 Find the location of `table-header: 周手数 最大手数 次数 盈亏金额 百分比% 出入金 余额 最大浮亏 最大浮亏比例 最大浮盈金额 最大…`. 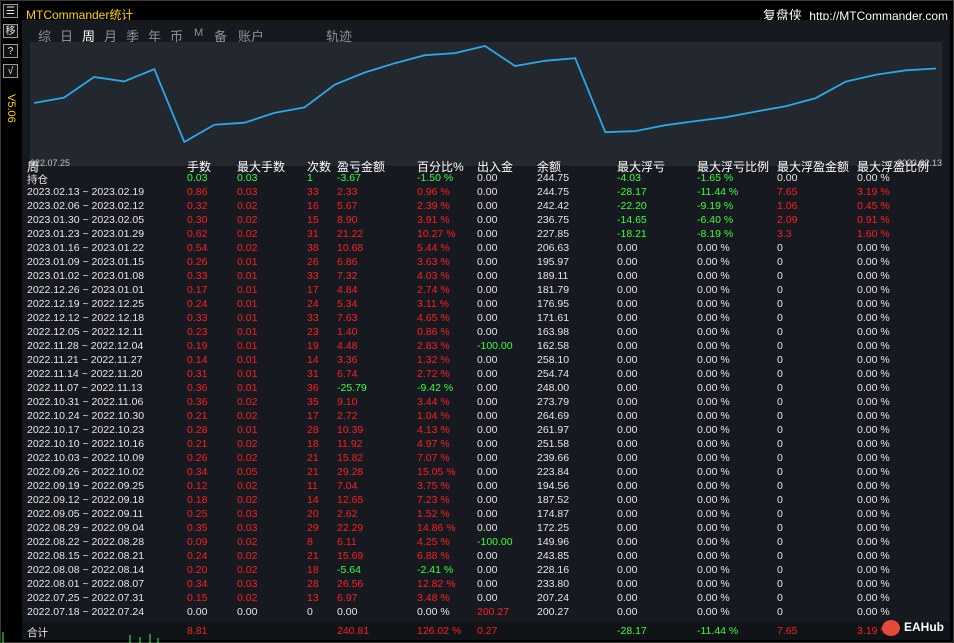

table-header: 周手数 最大手数 次数 盈亏金额 百分比% 出入金 余额 最大浮亏 最大浮亏比例 最大浮盈金额 最大… is located at coordinates (487, 166).